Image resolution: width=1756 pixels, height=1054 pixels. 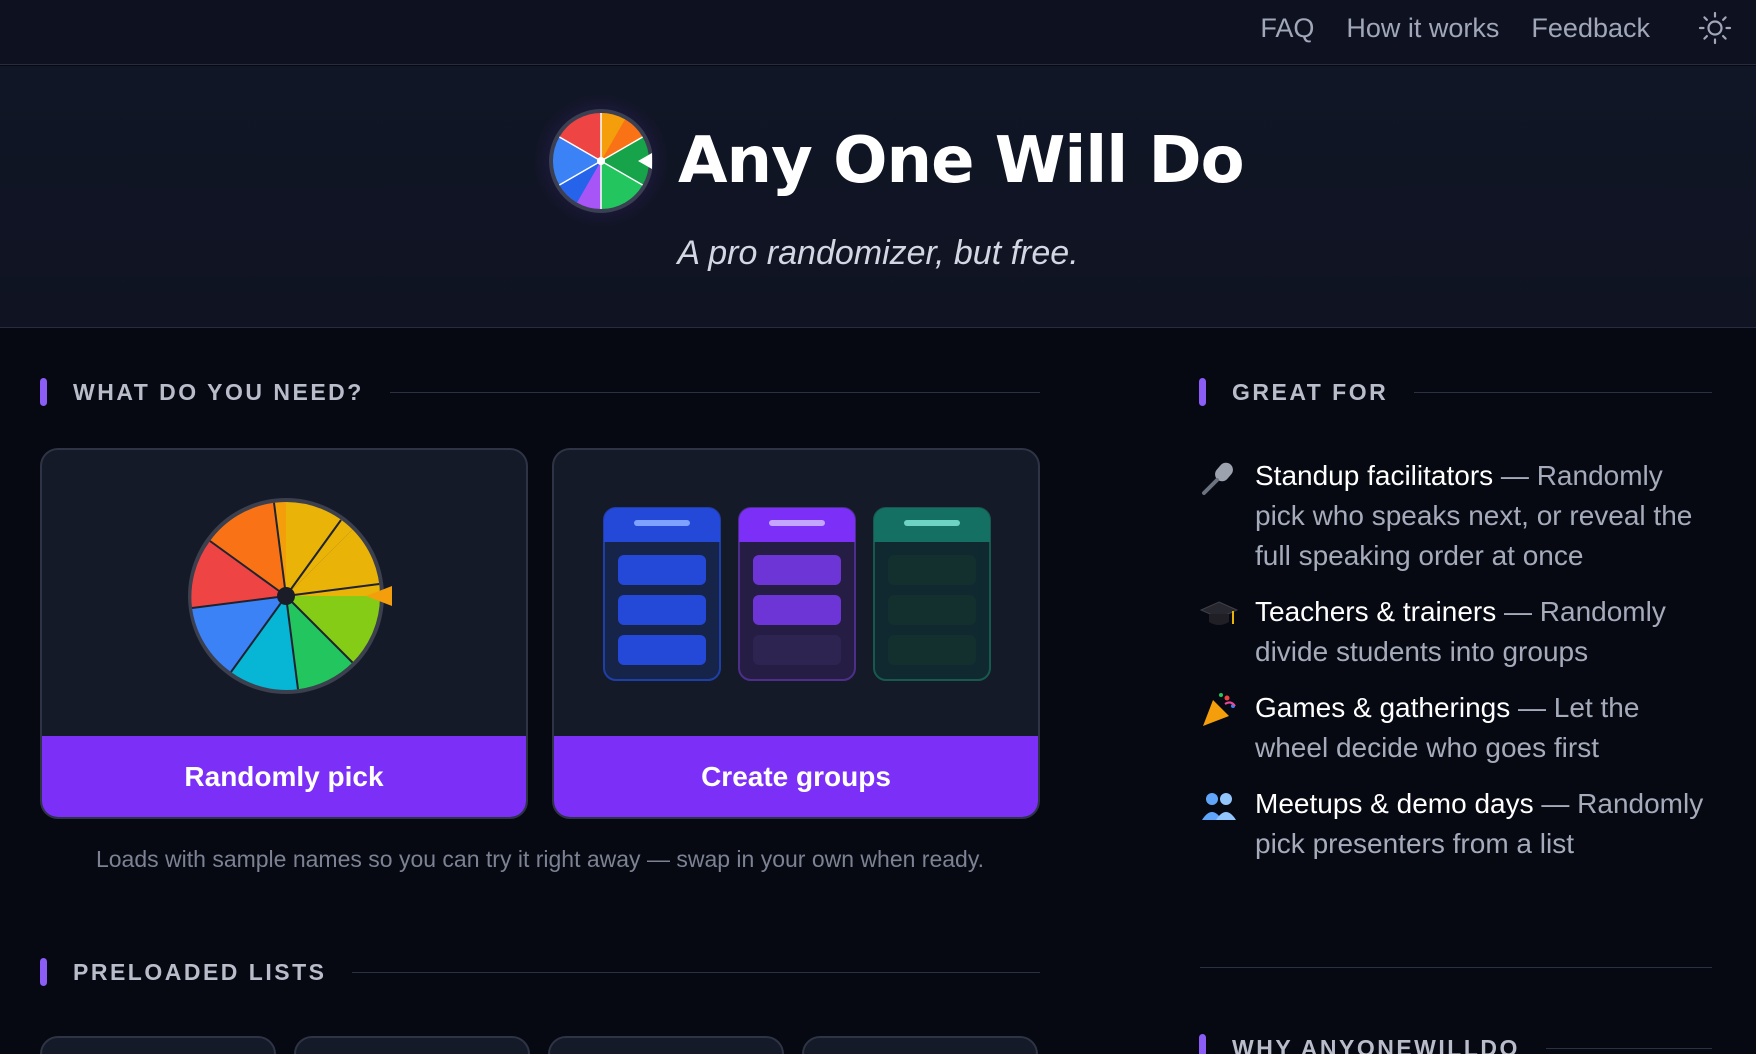 What do you see at coordinates (218, 391) in the screenshot?
I see `section-label: WHAT DO YOU NEED?` at bounding box center [218, 391].